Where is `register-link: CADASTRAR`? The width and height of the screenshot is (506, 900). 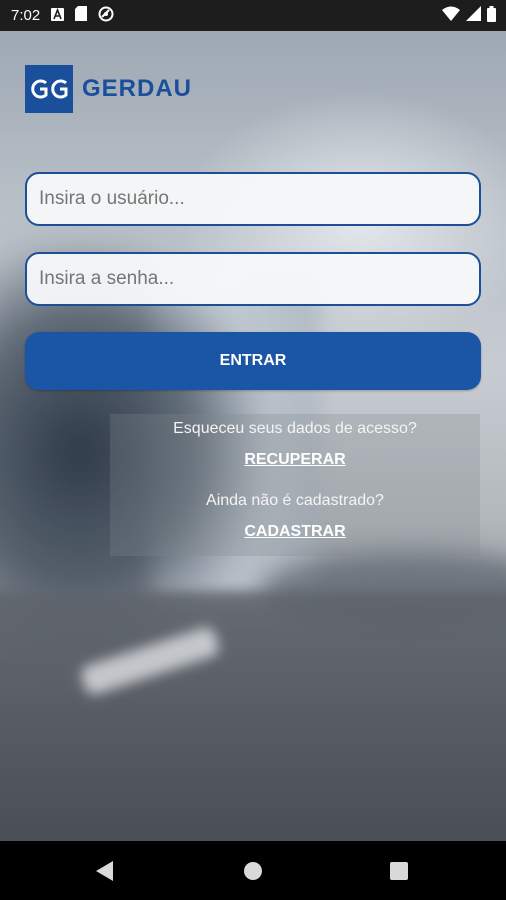
register-link: CADASTRAR is located at coordinates (294, 532).